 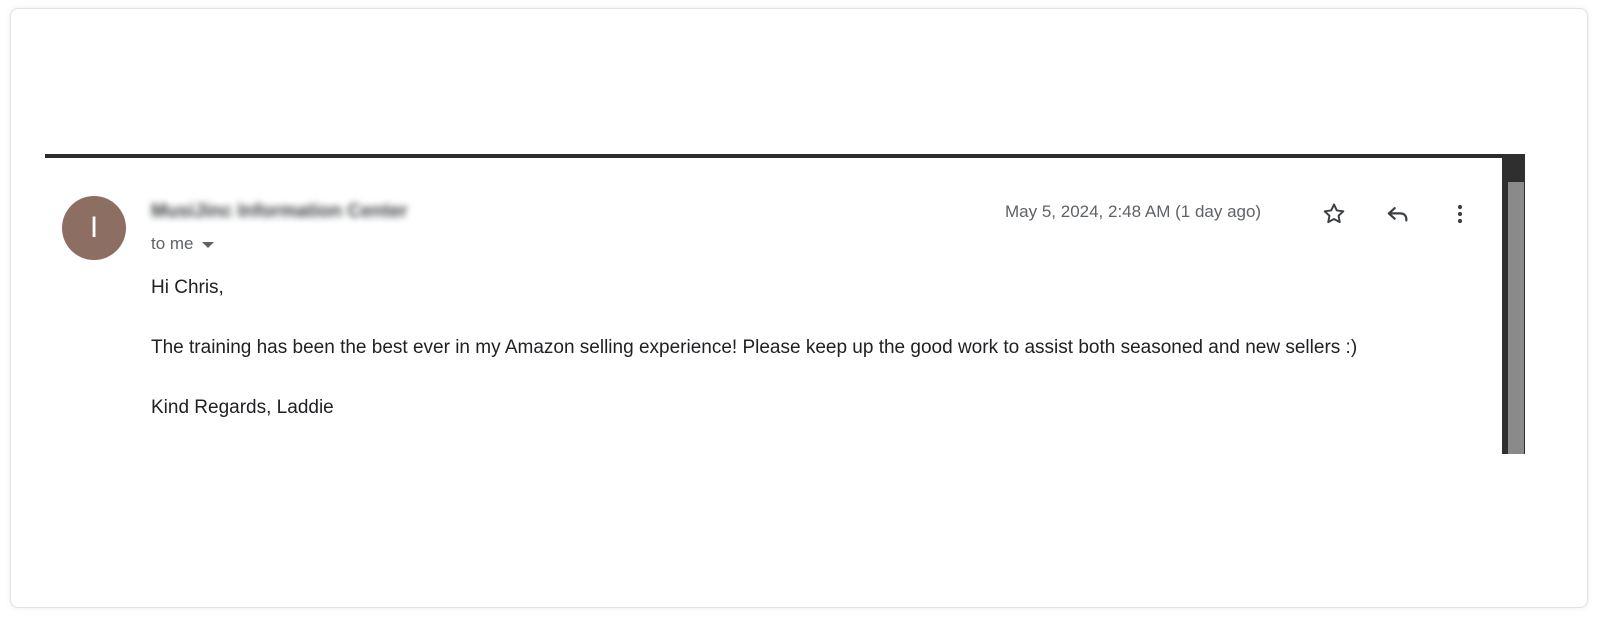 I want to click on recipients-toggle: to me, so click(x=182, y=244).